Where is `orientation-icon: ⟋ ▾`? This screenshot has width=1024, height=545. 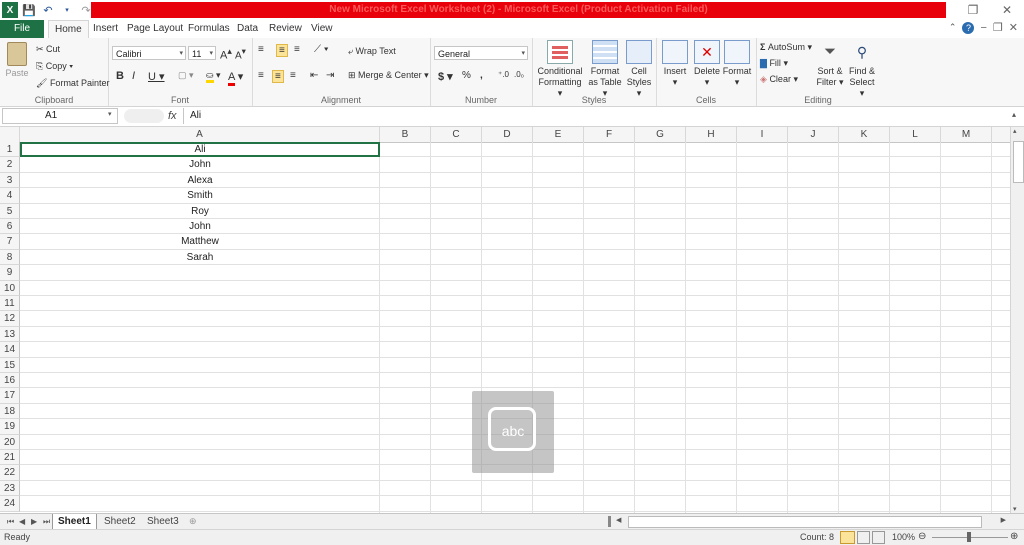
orientation-icon: ⟋ ▾ is located at coordinates (321, 49).